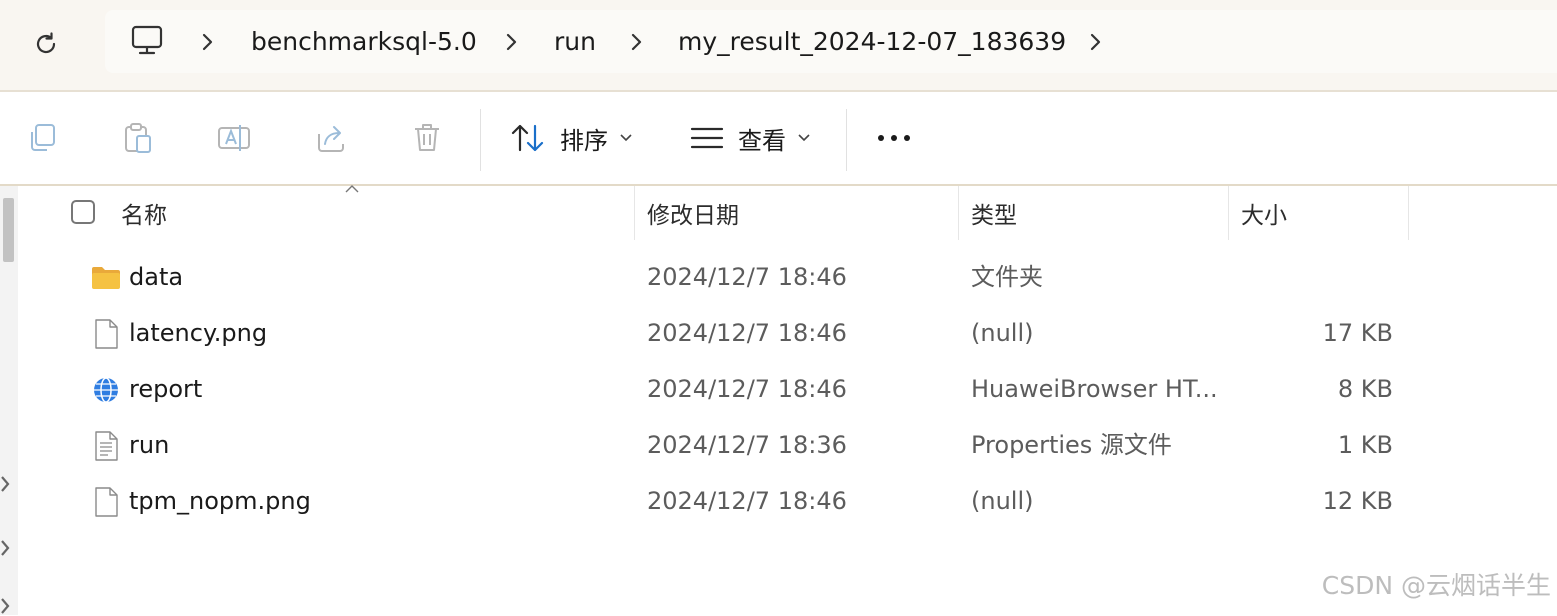 This screenshot has width=1557, height=616. Describe the element at coordinates (1321, 213) in the screenshot. I see `column-header-size: 大小` at that location.